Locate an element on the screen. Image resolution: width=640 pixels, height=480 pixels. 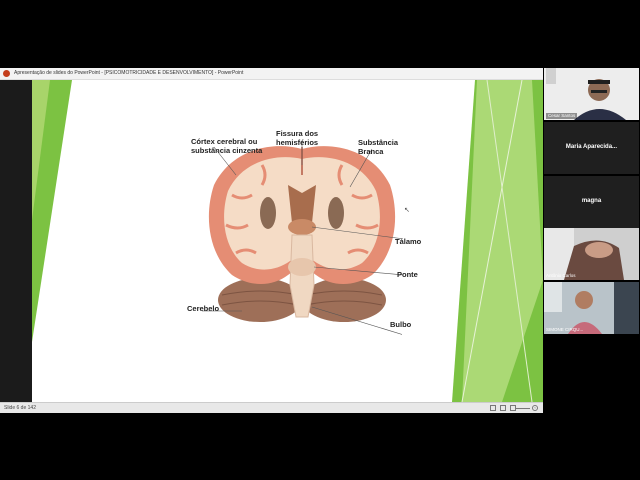
zoom-slider is located at coordinates (523, 408).